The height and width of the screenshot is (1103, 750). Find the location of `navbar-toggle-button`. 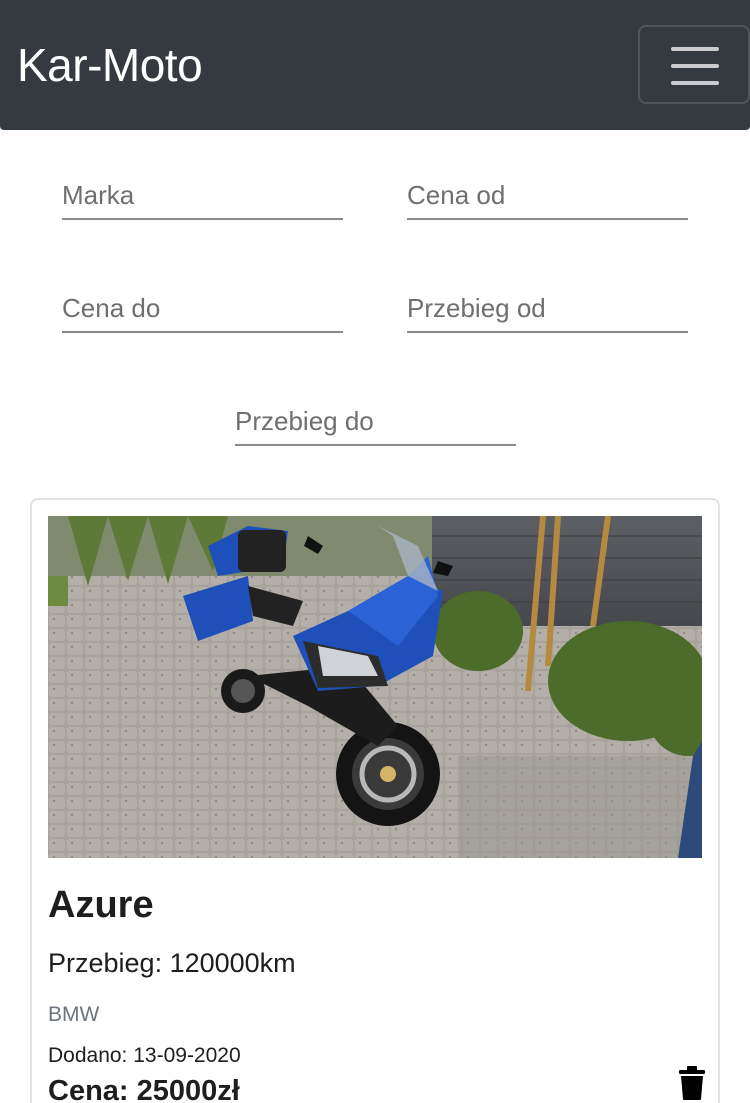

navbar-toggle-button is located at coordinates (694, 64).